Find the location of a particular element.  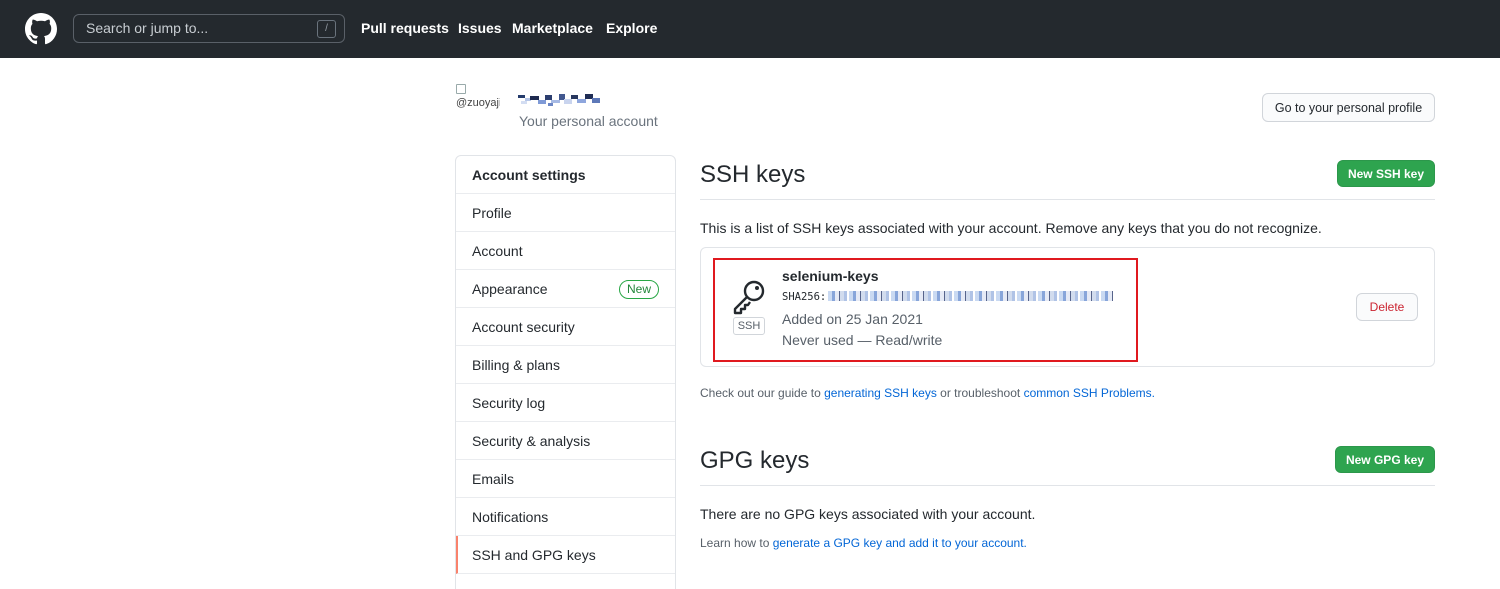

sidebar-item-security-log: Security log is located at coordinates (565, 403).